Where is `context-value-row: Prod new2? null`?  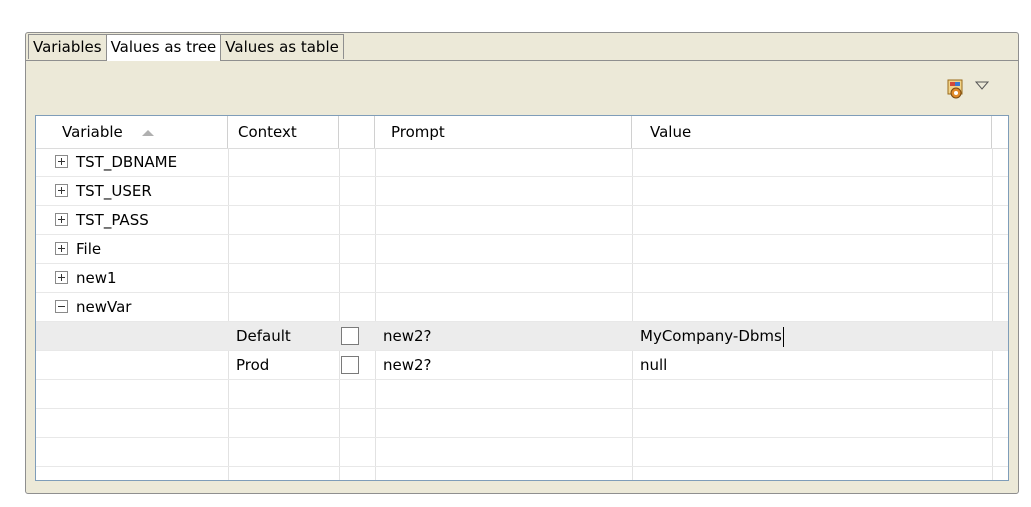 context-value-row: Prod new2? null is located at coordinates (522, 365).